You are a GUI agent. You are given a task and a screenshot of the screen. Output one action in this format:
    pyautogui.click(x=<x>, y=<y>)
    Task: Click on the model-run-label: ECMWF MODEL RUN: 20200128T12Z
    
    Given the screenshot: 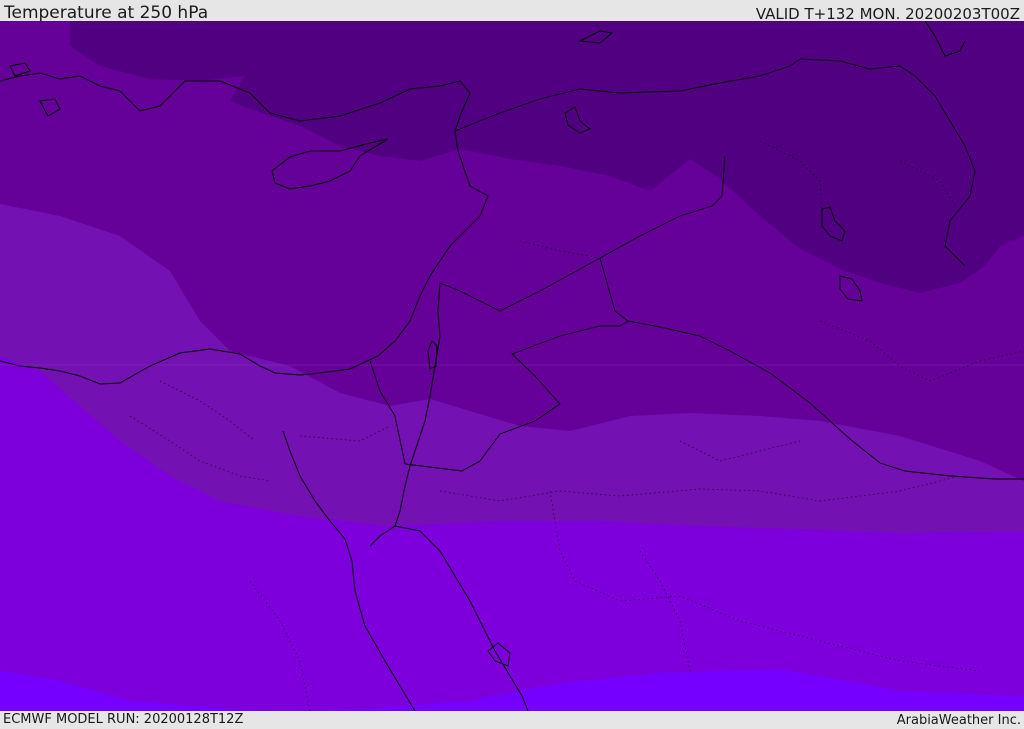 What is the action you would take?
    pyautogui.click(x=123, y=719)
    